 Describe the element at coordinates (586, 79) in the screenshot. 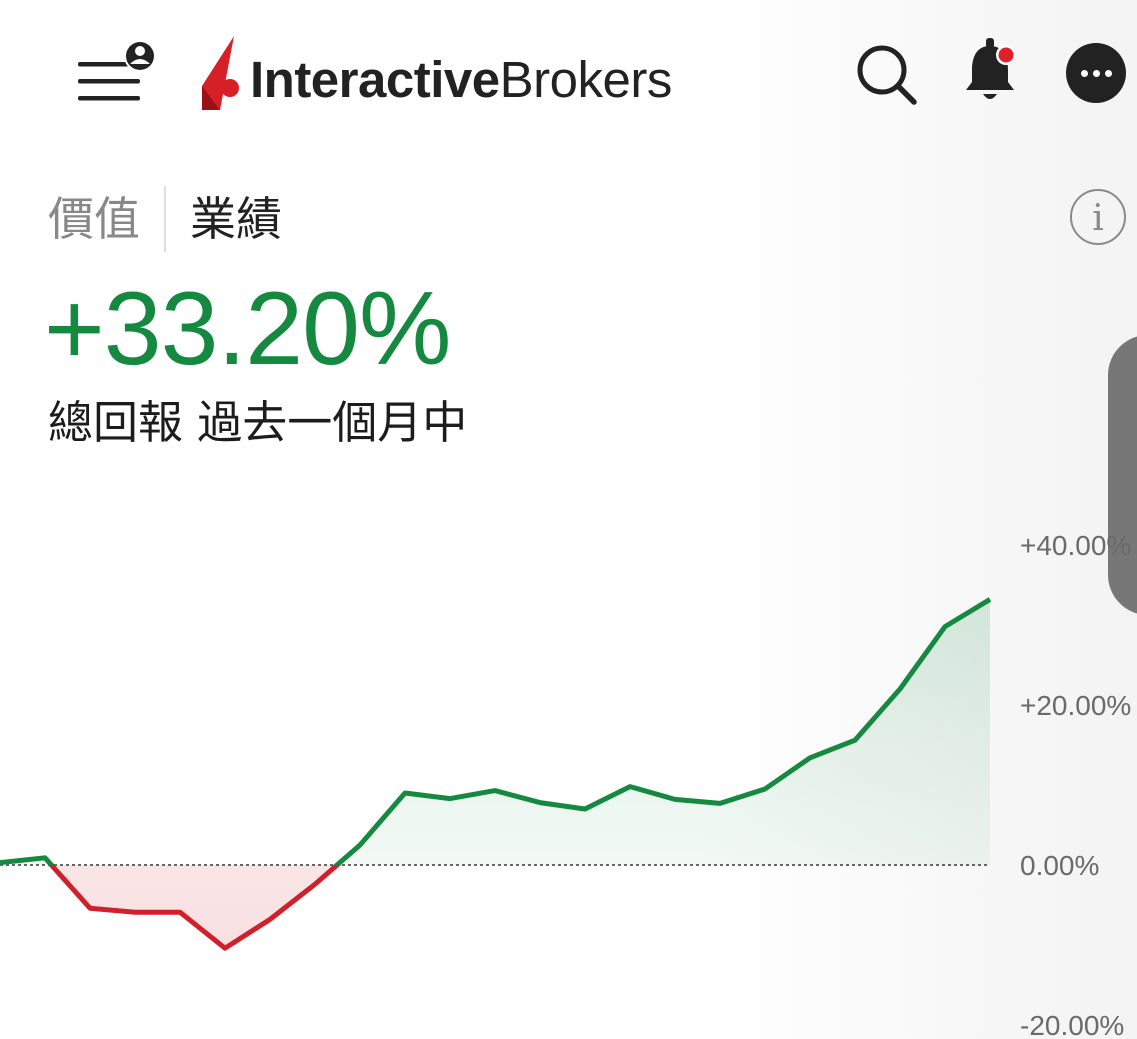

I see `logo-brokers-text: Brokers` at that location.